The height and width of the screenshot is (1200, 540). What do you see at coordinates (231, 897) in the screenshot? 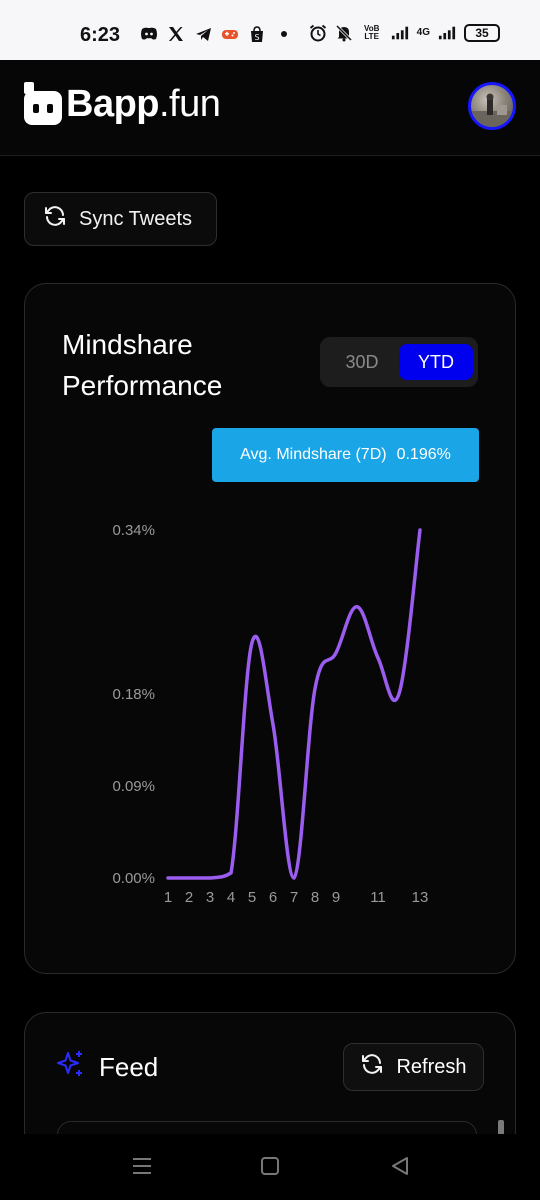
I see `x-tick-label: 4` at bounding box center [231, 897].